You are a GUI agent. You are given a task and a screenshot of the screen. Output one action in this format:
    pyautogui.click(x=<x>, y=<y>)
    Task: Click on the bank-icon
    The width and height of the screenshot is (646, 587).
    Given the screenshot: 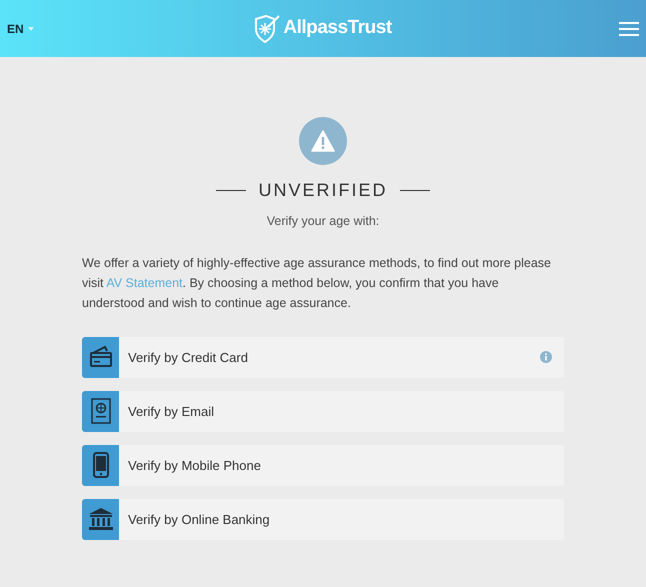 What is the action you would take?
    pyautogui.click(x=101, y=519)
    